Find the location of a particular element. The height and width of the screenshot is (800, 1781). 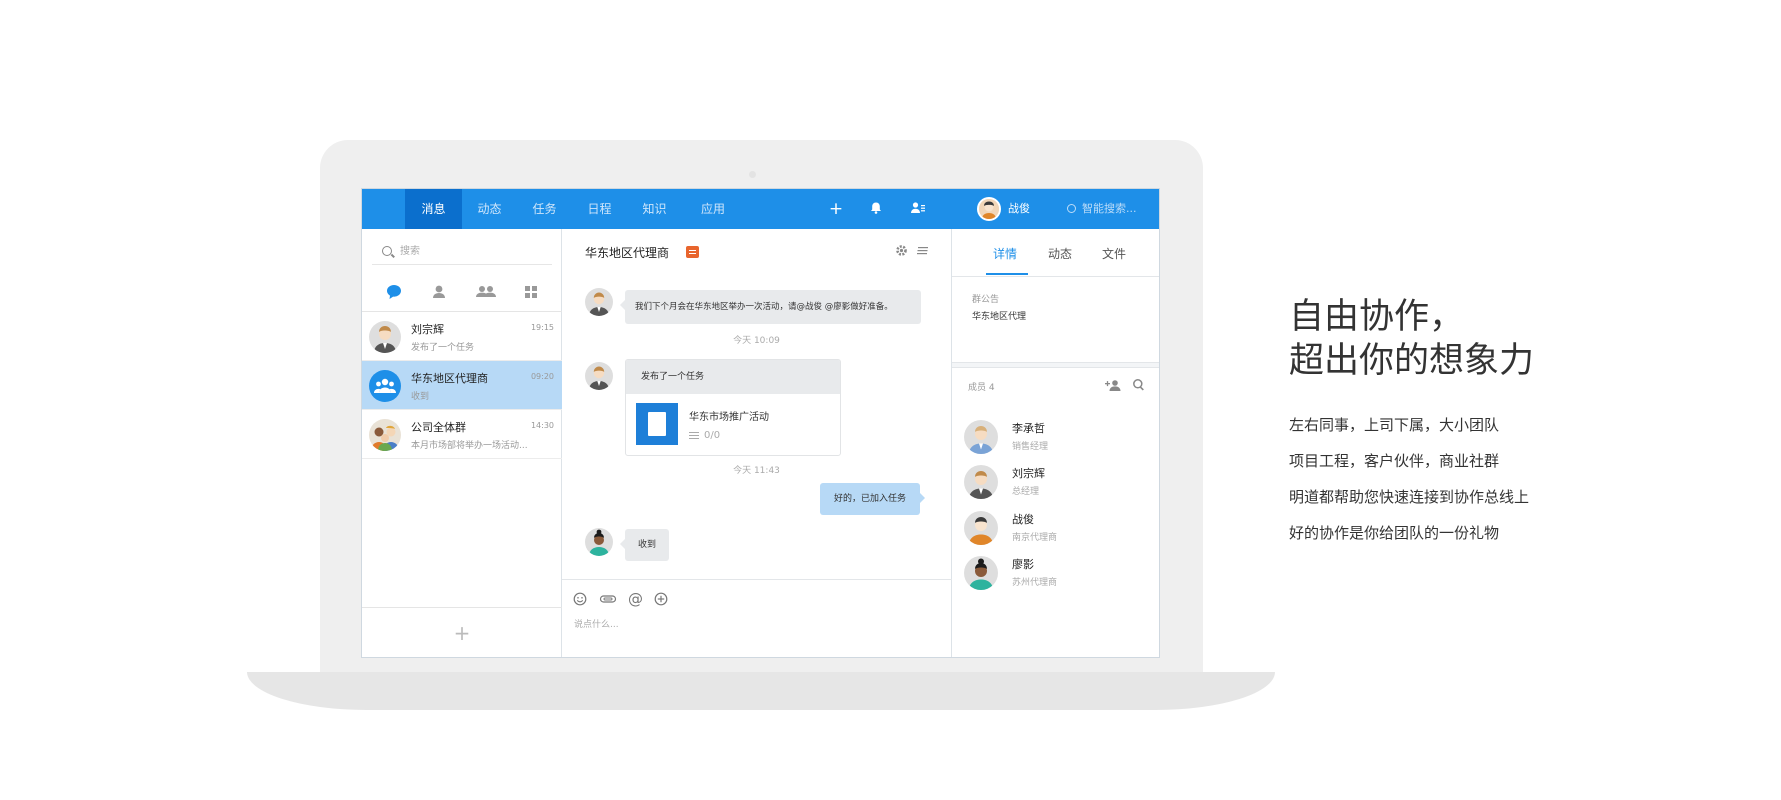

task-progress: 0/0 is located at coordinates (712, 435).